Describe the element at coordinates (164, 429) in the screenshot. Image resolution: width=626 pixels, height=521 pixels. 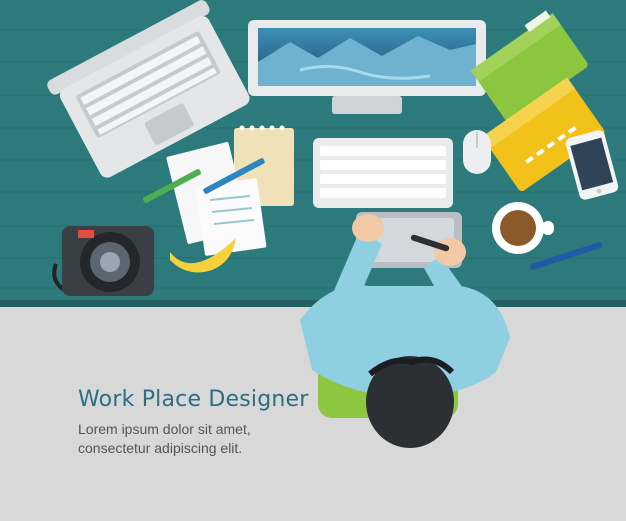
I see `caption-body-line-1: Lorem ipsum dolor sit amet,` at that location.